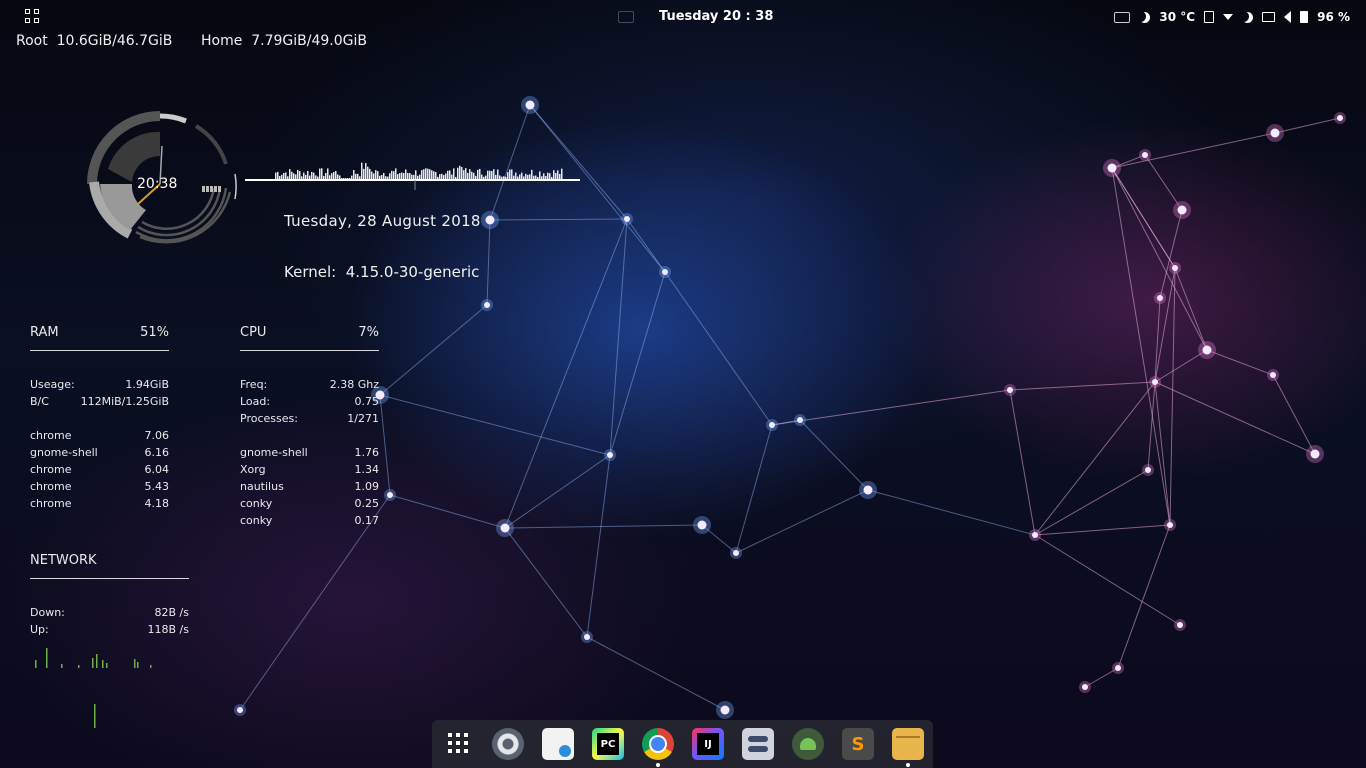 The height and width of the screenshot is (768, 1366). Describe the element at coordinates (708, 744) in the screenshot. I see `intellij-icon: IJ` at that location.